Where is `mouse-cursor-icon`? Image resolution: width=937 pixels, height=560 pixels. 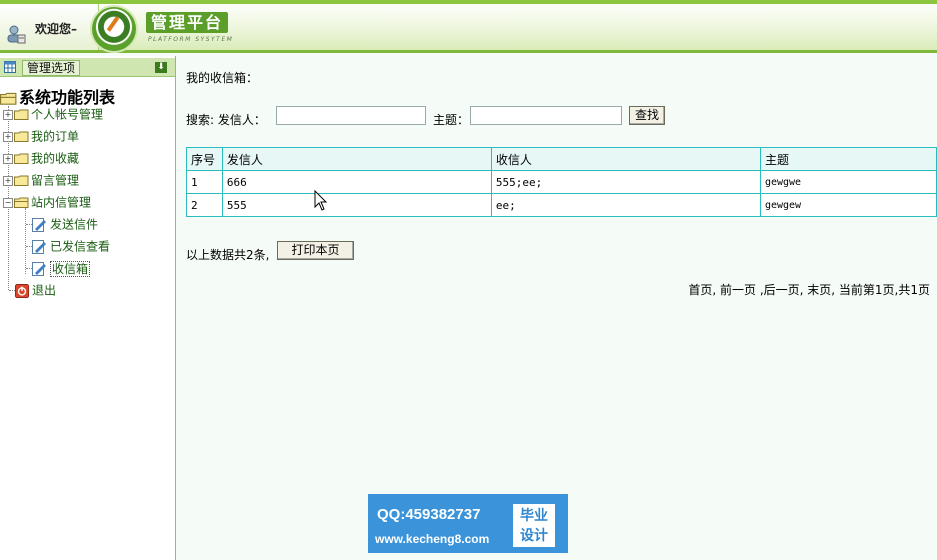 mouse-cursor-icon is located at coordinates (321, 200).